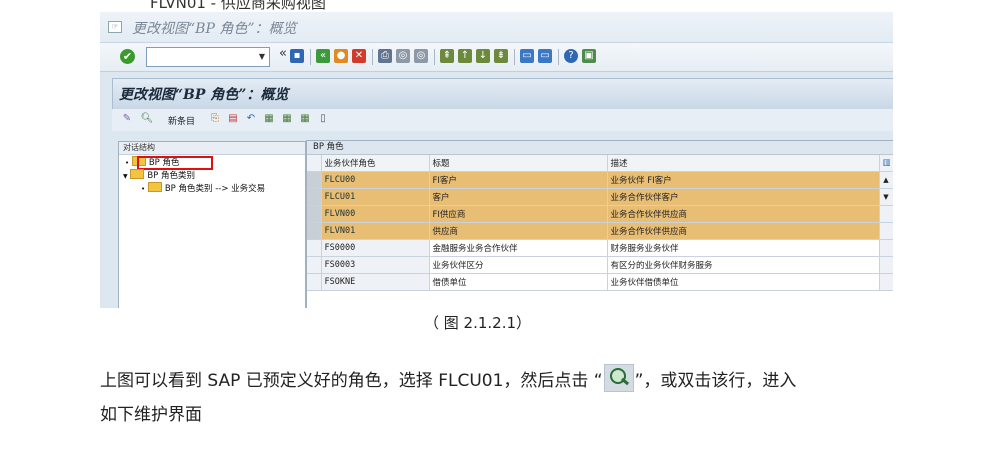 The image size is (989, 475). I want to click on help-icon: ?, so click(571, 56).